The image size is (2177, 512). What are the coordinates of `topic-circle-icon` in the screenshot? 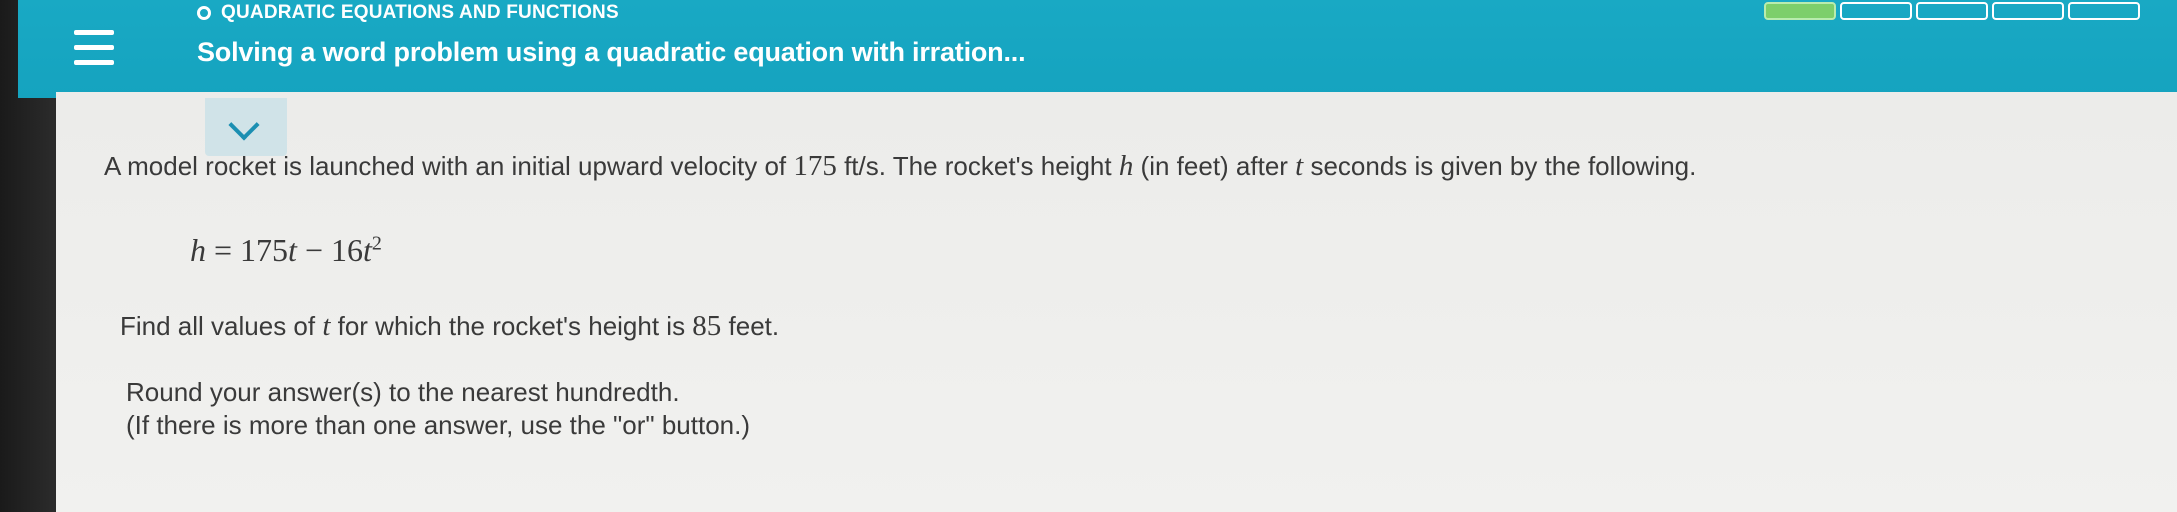 It's located at (204, 13).